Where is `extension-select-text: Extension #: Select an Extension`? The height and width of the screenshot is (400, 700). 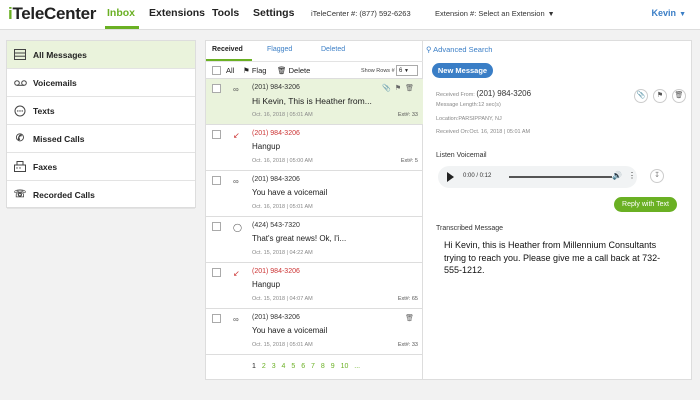 extension-select-text: Extension #: Select an Extension is located at coordinates (490, 13).